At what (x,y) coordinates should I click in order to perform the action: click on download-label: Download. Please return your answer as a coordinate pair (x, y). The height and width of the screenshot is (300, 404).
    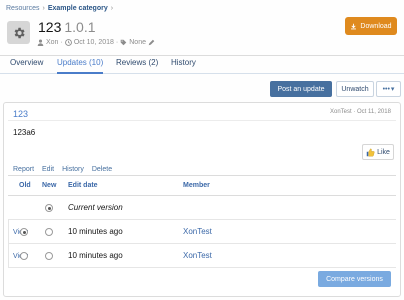
    Looking at the image, I should click on (376, 26).